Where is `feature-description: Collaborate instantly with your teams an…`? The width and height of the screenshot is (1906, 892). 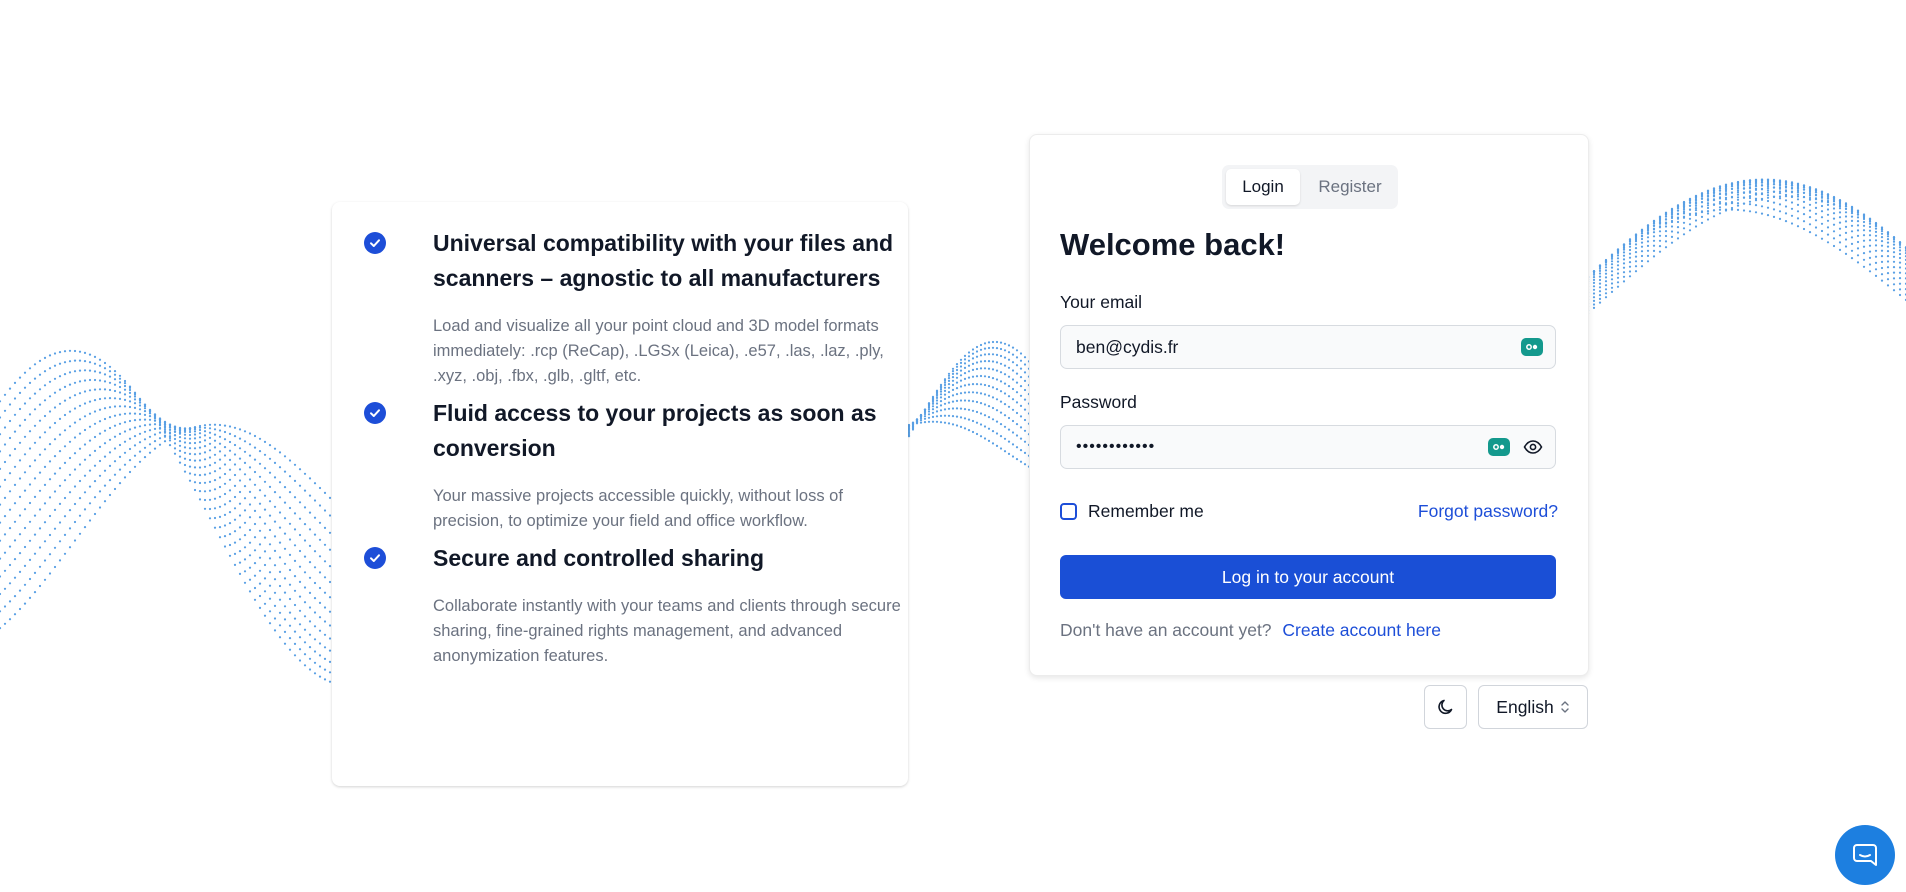 feature-description: Collaborate instantly with your teams an… is located at coordinates (667, 631).